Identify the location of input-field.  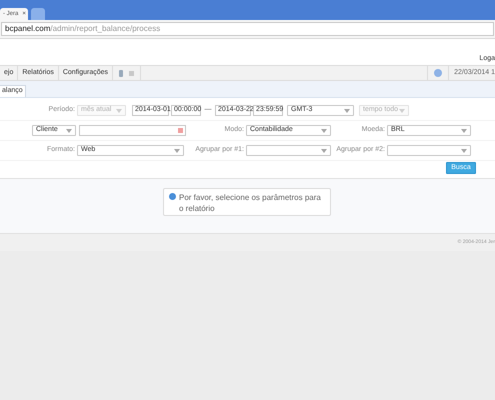
(132, 130).